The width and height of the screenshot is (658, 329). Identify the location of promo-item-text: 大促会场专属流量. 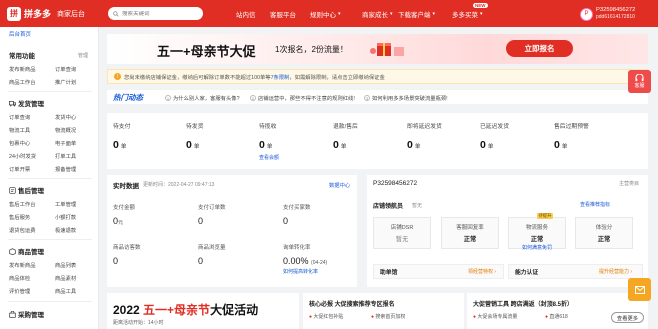
(497, 317).